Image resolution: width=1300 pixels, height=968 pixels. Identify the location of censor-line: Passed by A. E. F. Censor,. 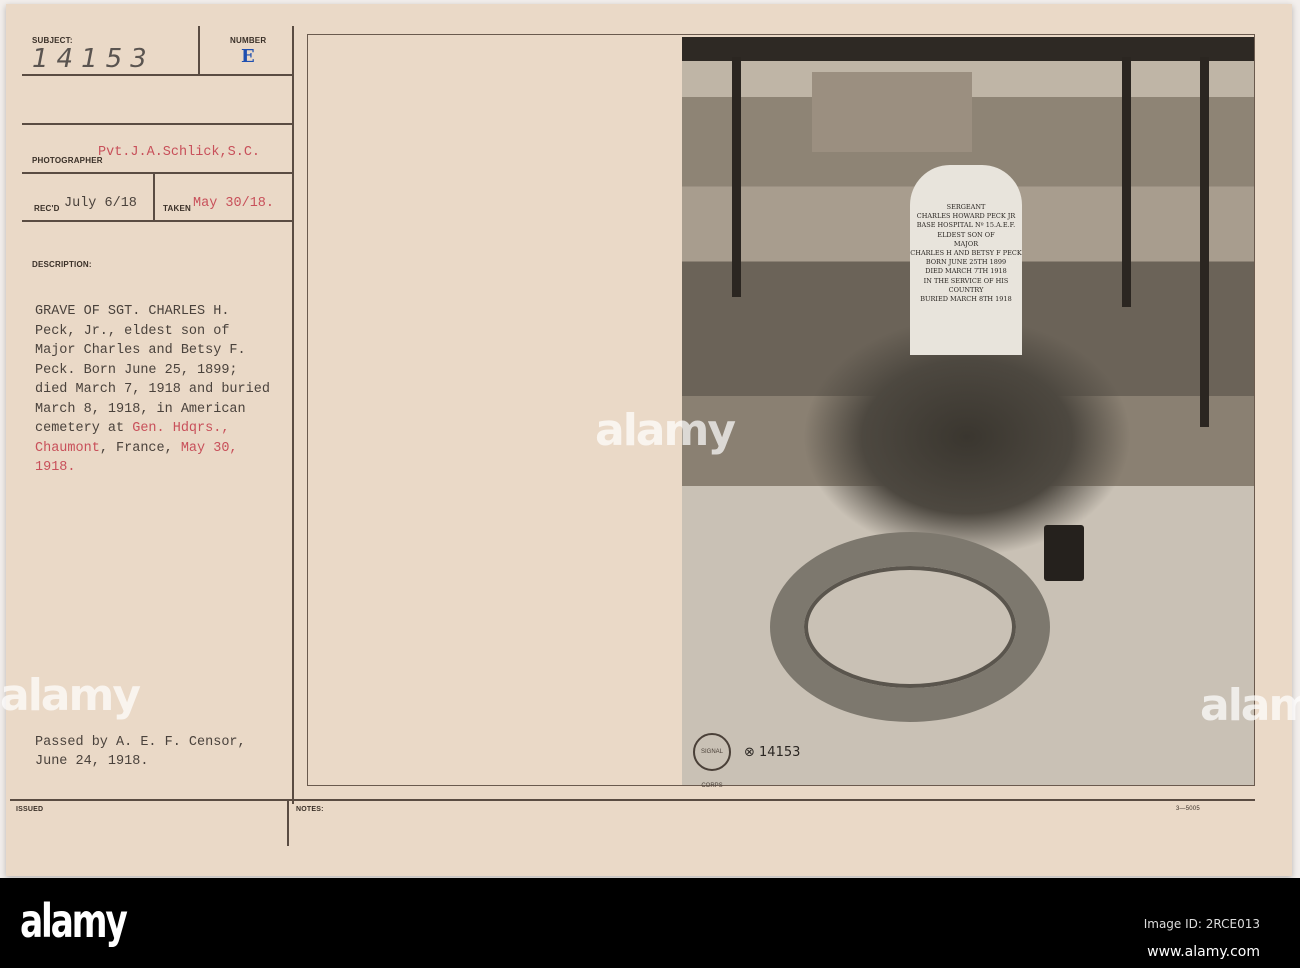
(140, 742).